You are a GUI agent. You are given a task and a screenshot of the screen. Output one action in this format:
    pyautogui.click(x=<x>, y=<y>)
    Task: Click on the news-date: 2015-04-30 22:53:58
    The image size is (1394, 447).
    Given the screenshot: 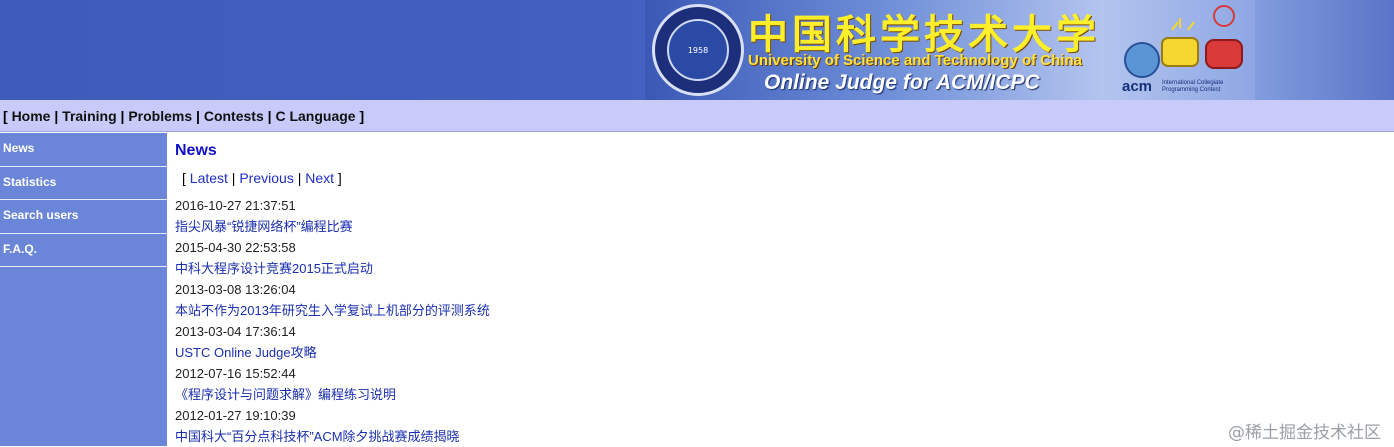 What is the action you would take?
    pyautogui.click(x=235, y=247)
    